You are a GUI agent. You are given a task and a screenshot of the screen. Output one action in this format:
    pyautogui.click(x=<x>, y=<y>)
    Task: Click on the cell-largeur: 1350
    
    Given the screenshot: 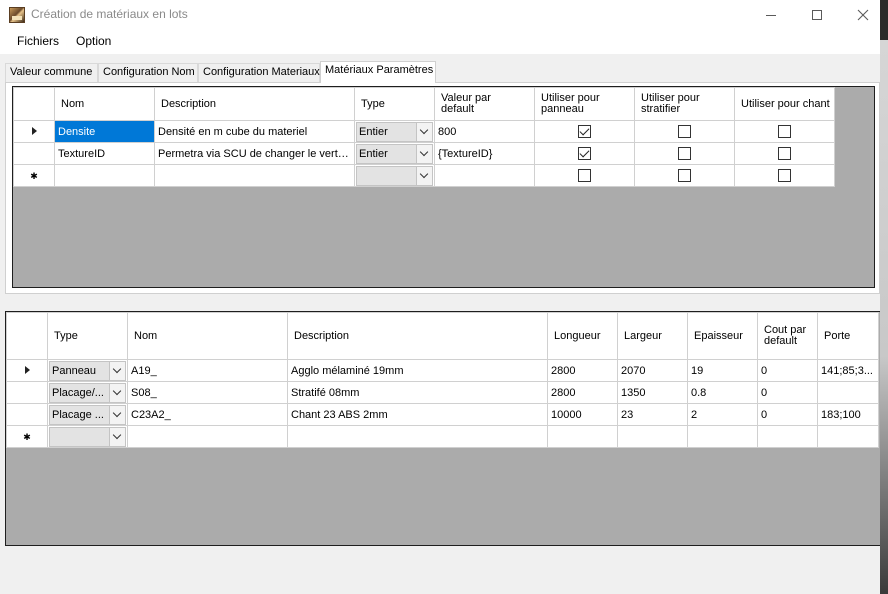 What is the action you would take?
    pyautogui.click(x=652, y=392)
    